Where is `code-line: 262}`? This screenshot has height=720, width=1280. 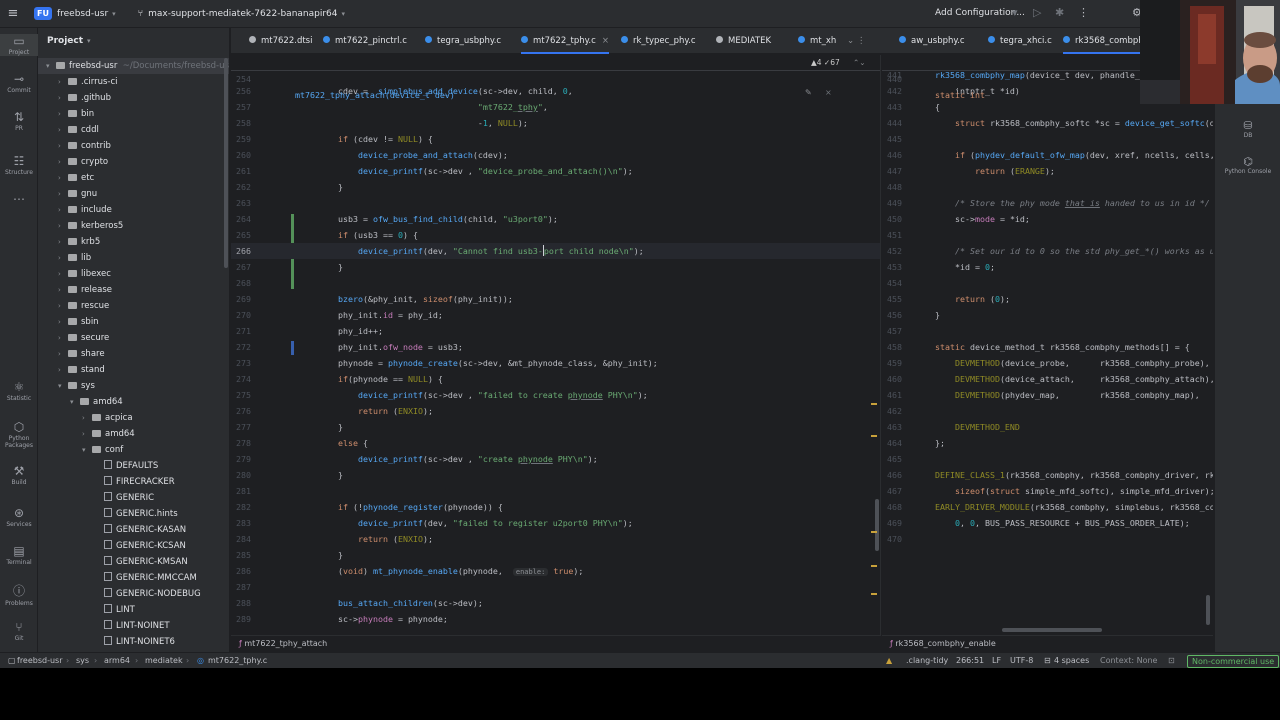
code-line: 262} is located at coordinates (555, 187).